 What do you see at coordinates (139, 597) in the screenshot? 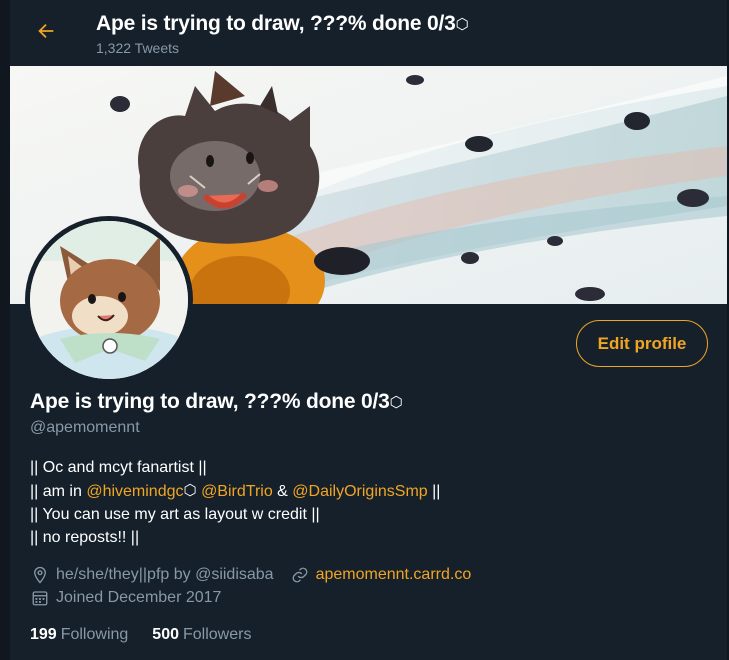
I see `joined-text: Joined December 2017` at bounding box center [139, 597].